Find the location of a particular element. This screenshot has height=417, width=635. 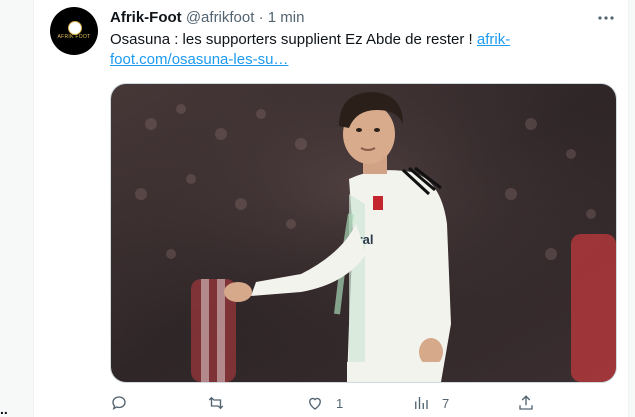

retweet-button is located at coordinates (222, 403).